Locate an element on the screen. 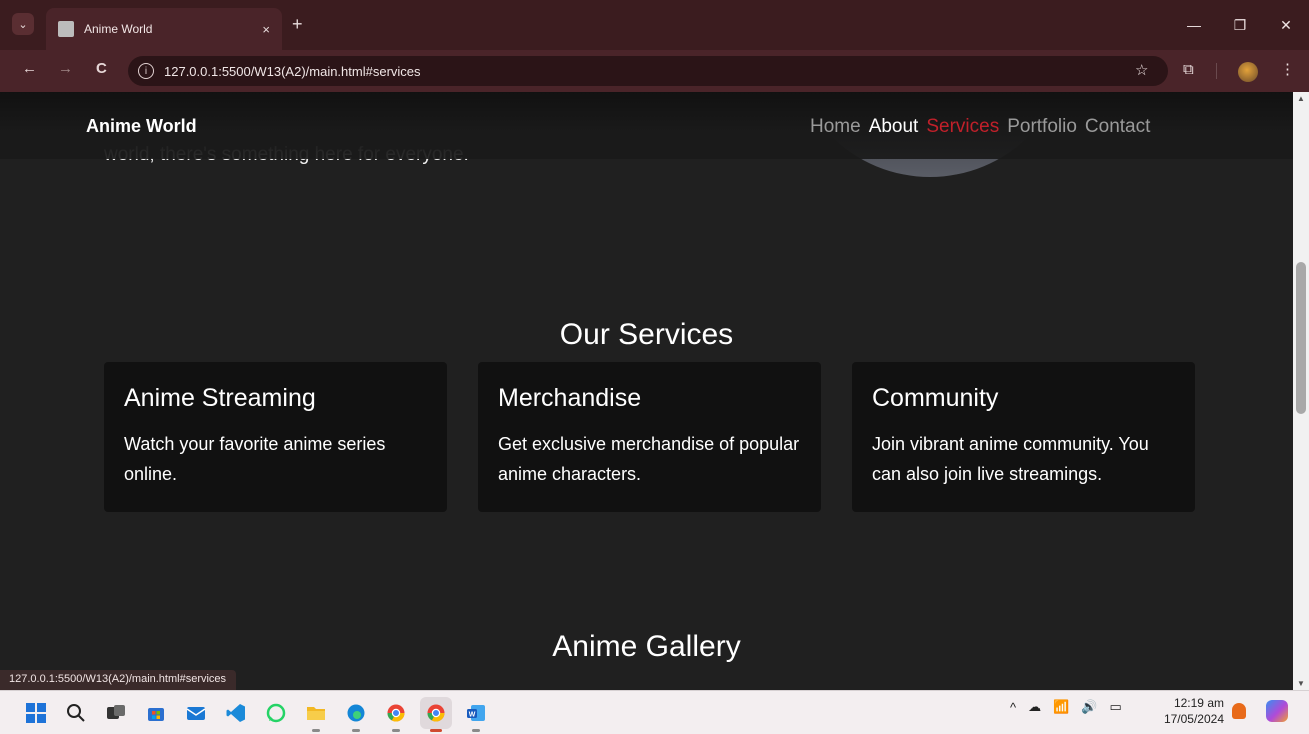 This screenshot has width=1309, height=734. service-card-text: Watch your favorite anime series online. is located at coordinates (255, 459).